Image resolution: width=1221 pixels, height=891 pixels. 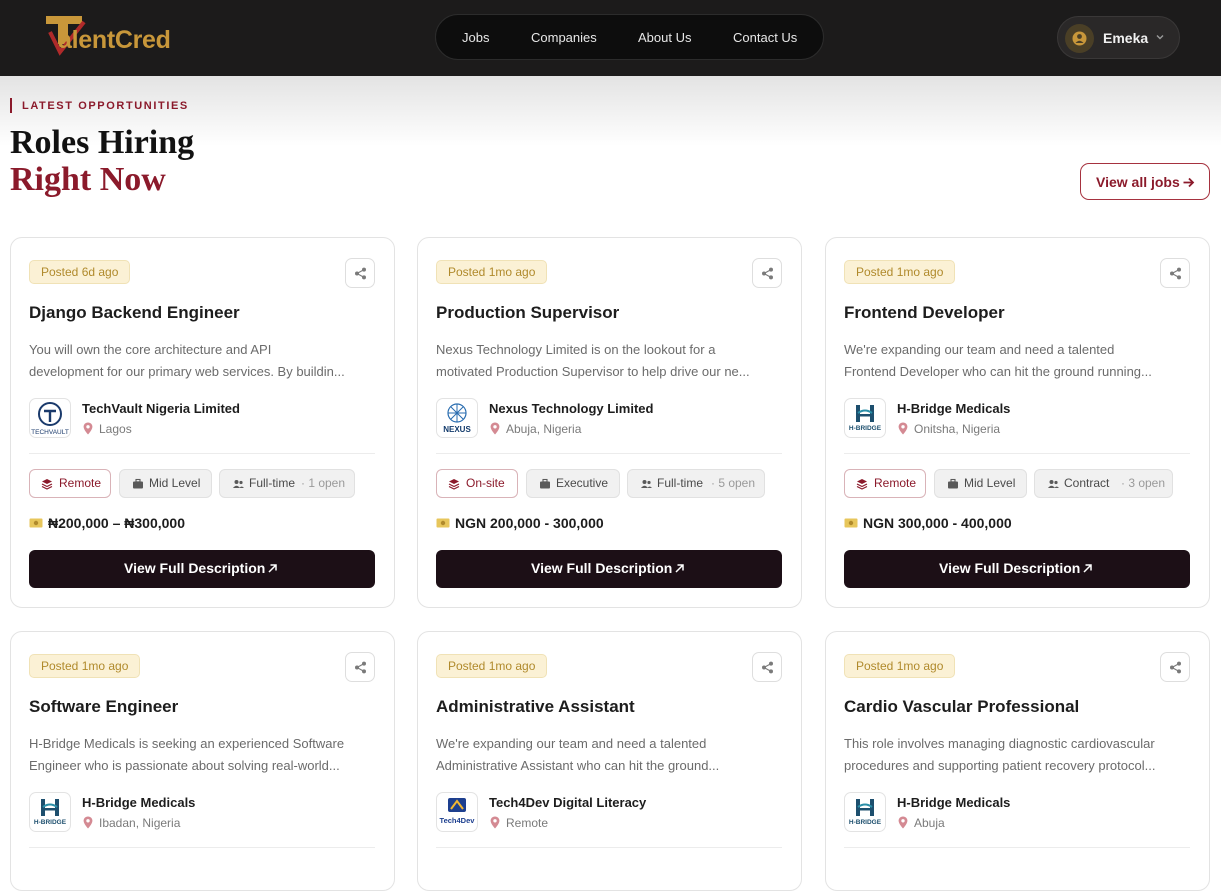 I want to click on chevron-down-icon, so click(x=1160, y=37).